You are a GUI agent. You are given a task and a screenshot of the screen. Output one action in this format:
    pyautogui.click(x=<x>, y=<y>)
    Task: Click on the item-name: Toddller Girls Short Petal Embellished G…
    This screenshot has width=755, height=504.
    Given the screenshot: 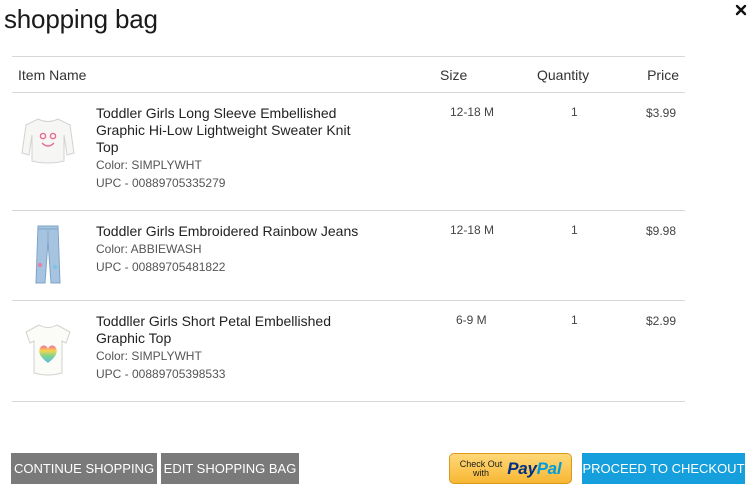 What is the action you would take?
    pyautogui.click(x=233, y=330)
    